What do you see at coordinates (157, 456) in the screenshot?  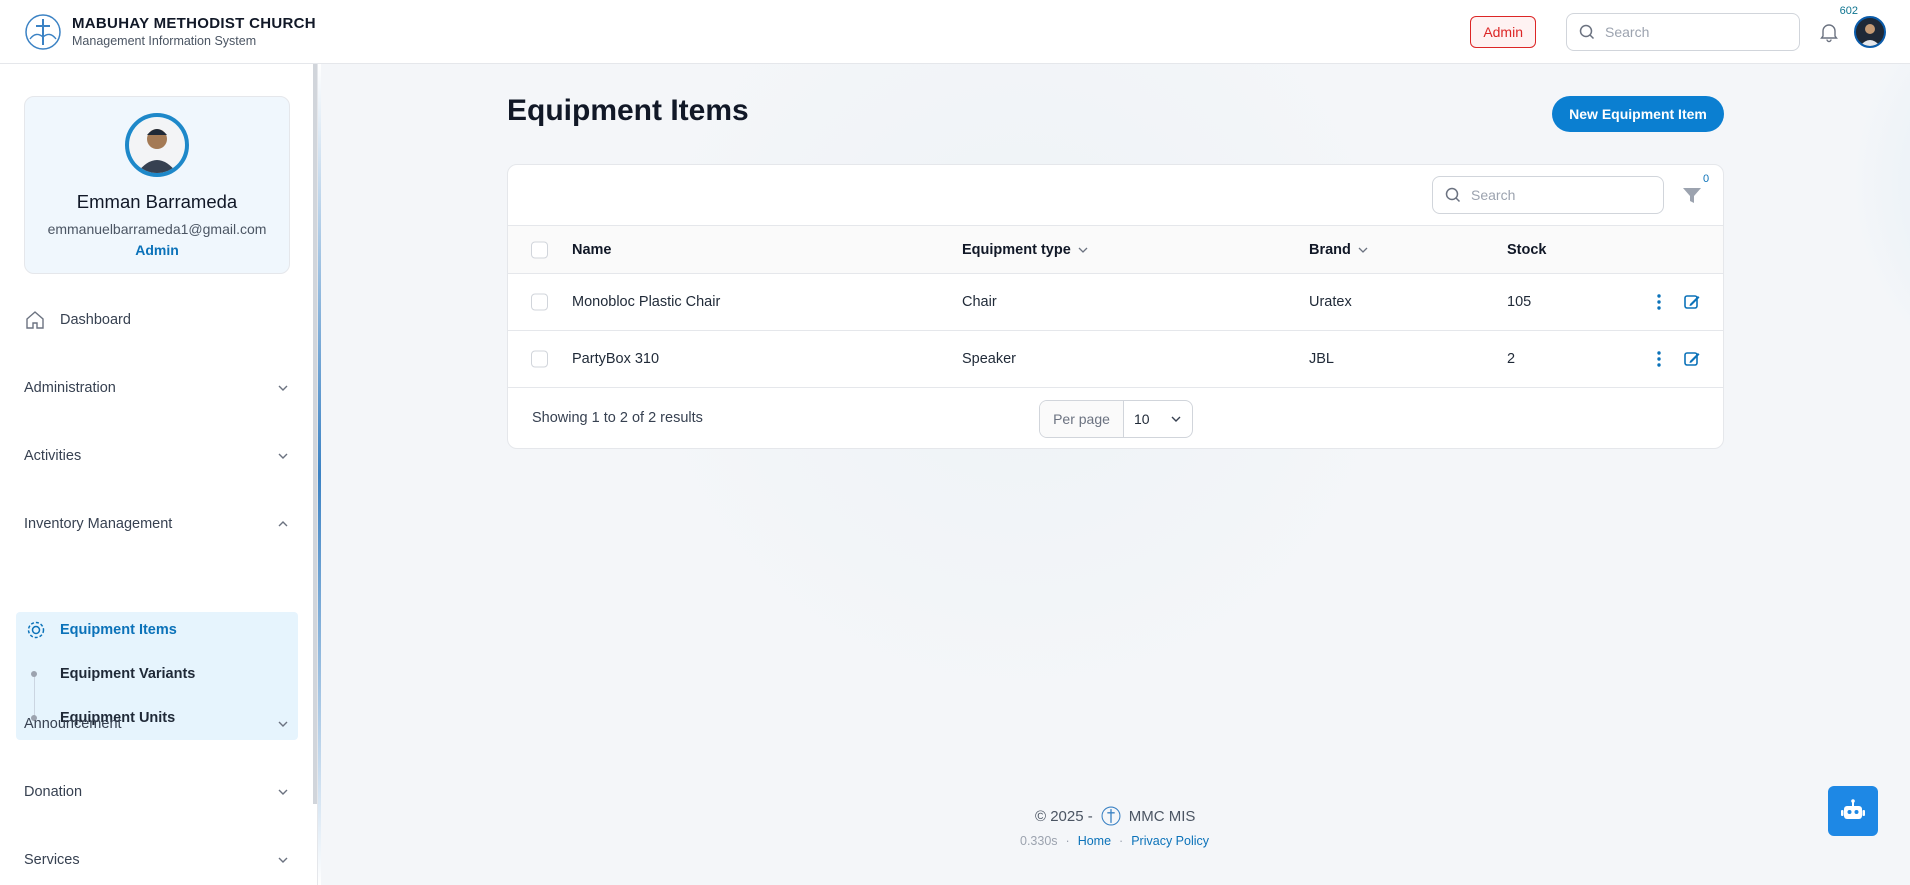 I see `sidebar-item-activities: Activities` at bounding box center [157, 456].